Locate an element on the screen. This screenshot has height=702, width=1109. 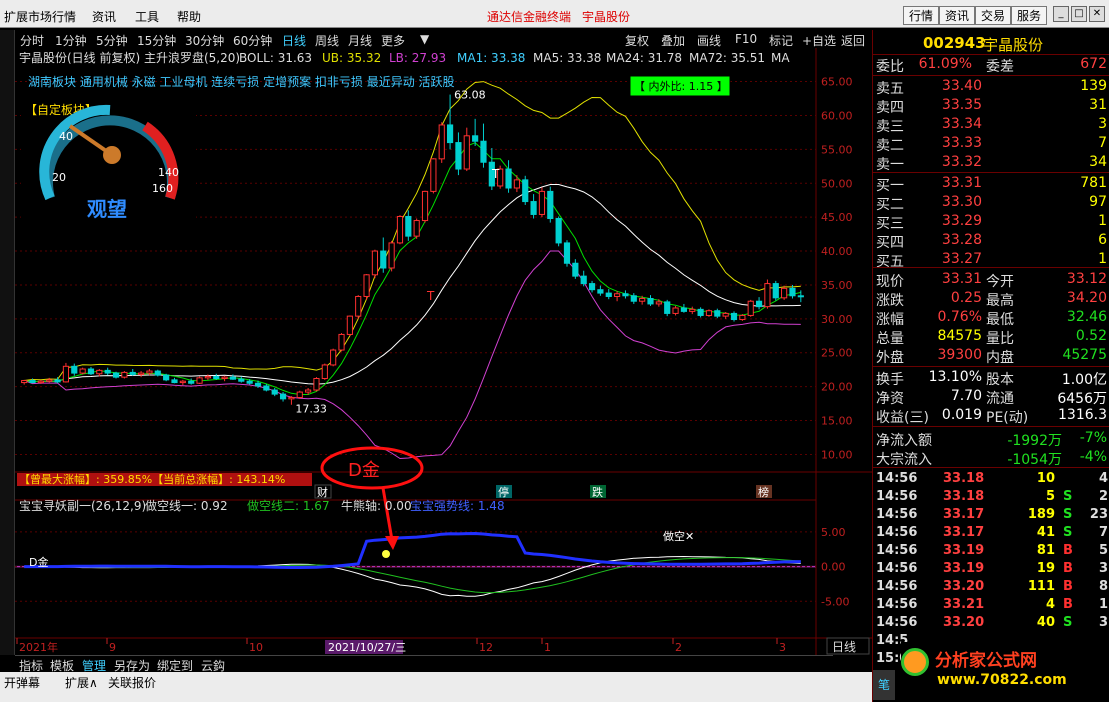
stat-value: 0.76% is located at coordinates (959, 317).